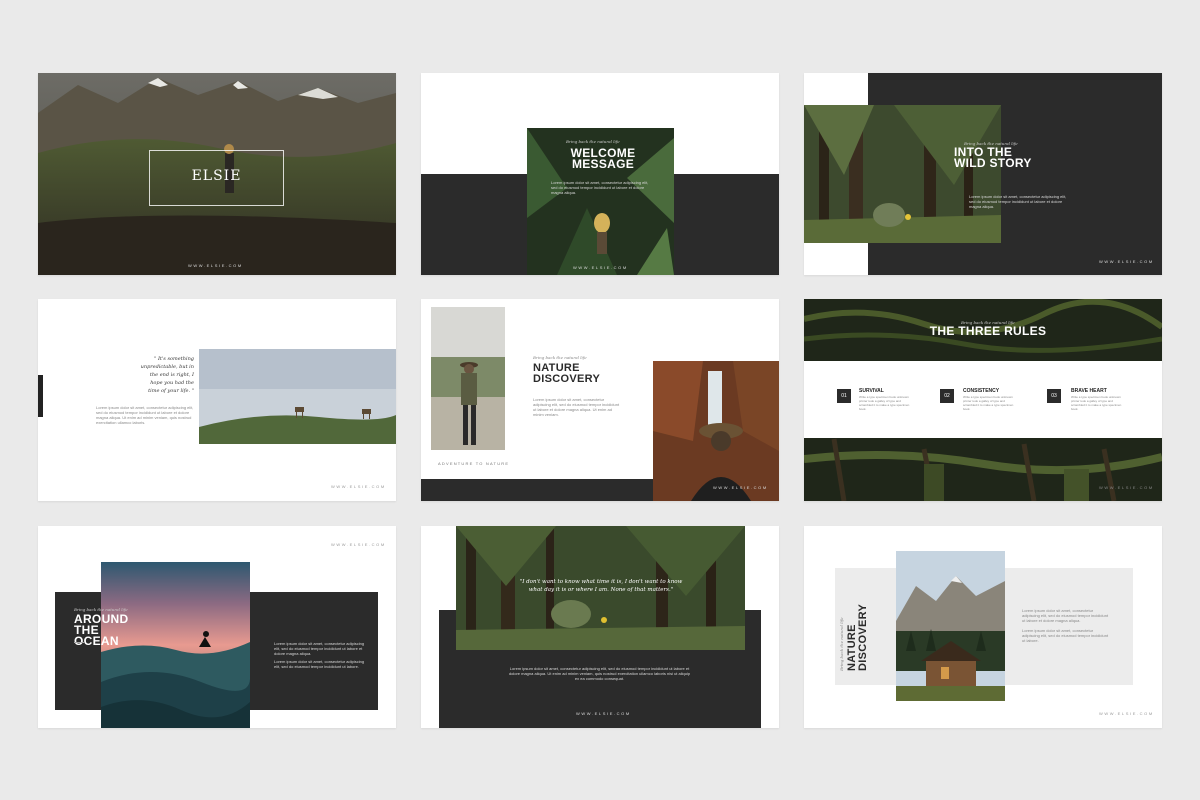  What do you see at coordinates (474, 463) in the screenshot?
I see `caption: ADVENTURE TO NATURE` at bounding box center [474, 463].